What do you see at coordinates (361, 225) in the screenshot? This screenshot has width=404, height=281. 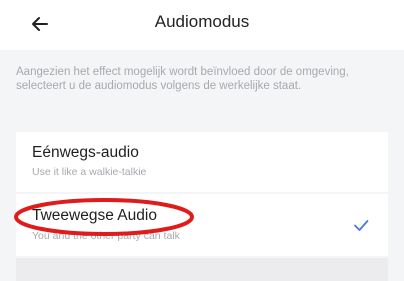 I see `checkmark-icon` at bounding box center [361, 225].